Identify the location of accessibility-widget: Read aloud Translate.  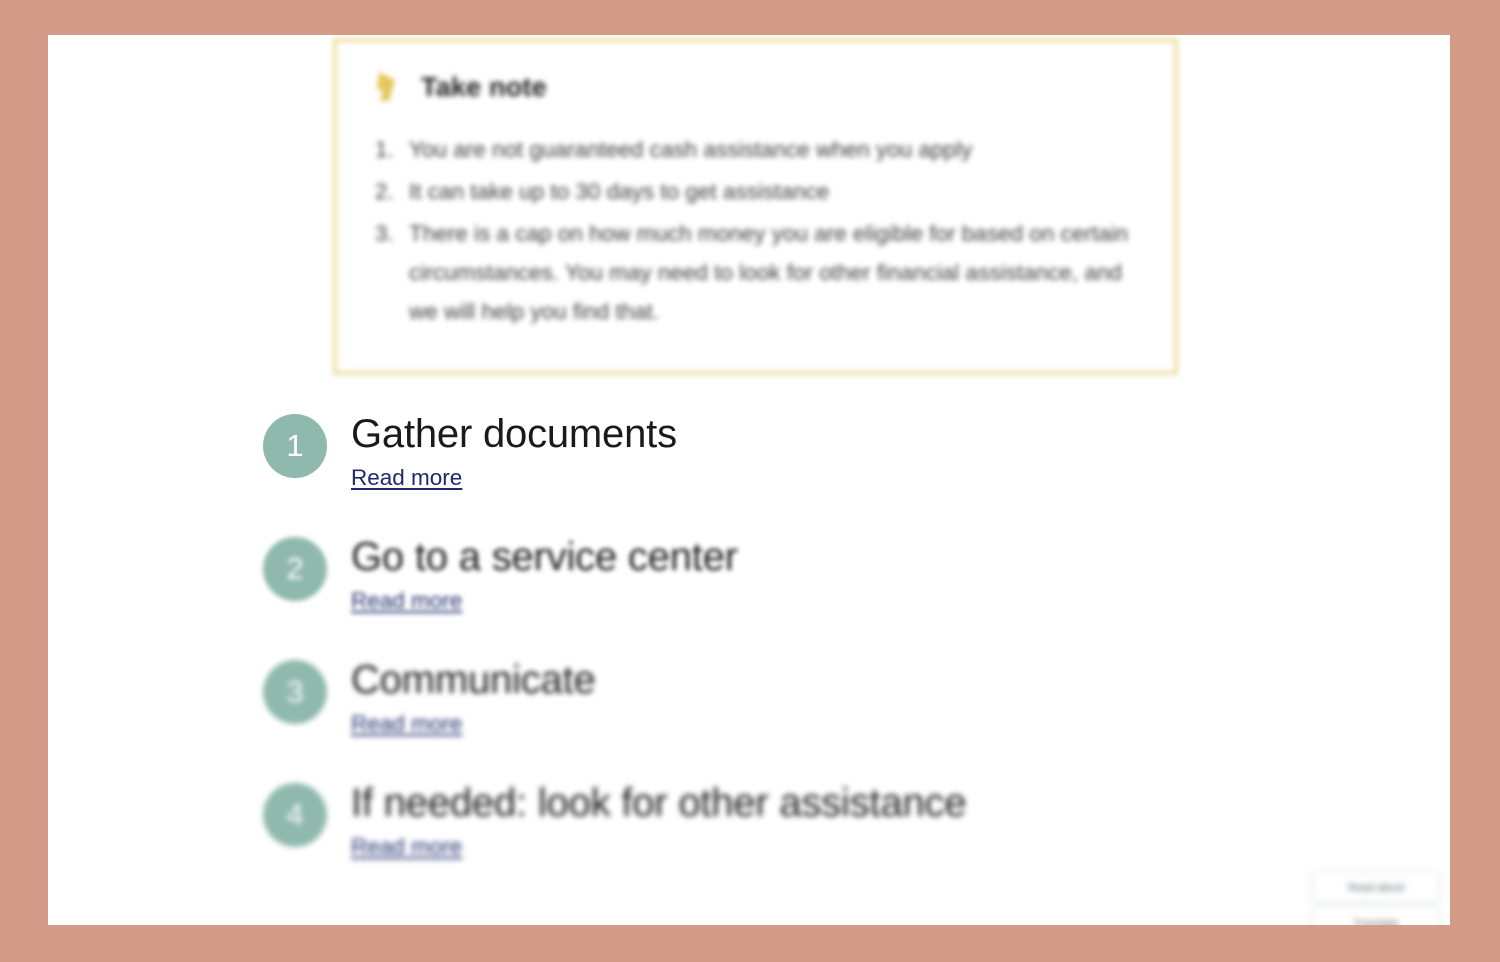
(1381, 898).